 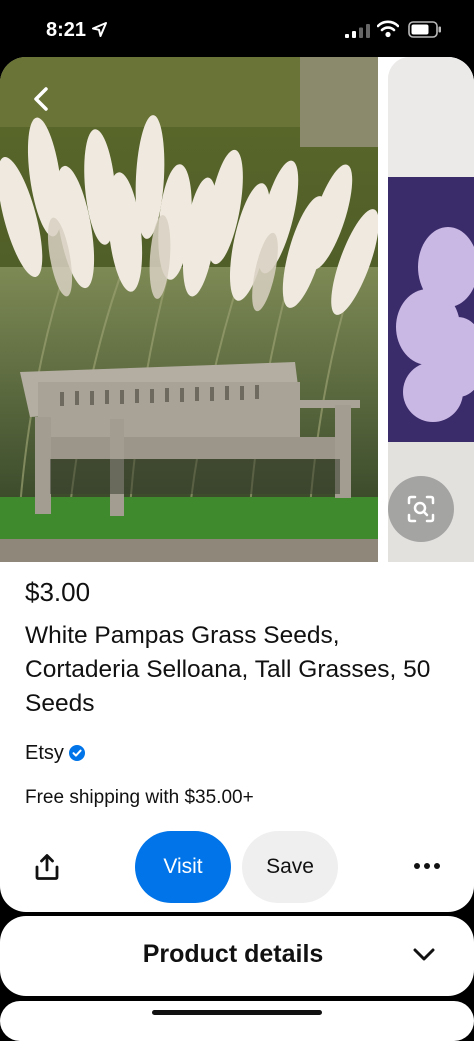 What do you see at coordinates (237, 29) in the screenshot?
I see `status-bar: 8:21` at bounding box center [237, 29].